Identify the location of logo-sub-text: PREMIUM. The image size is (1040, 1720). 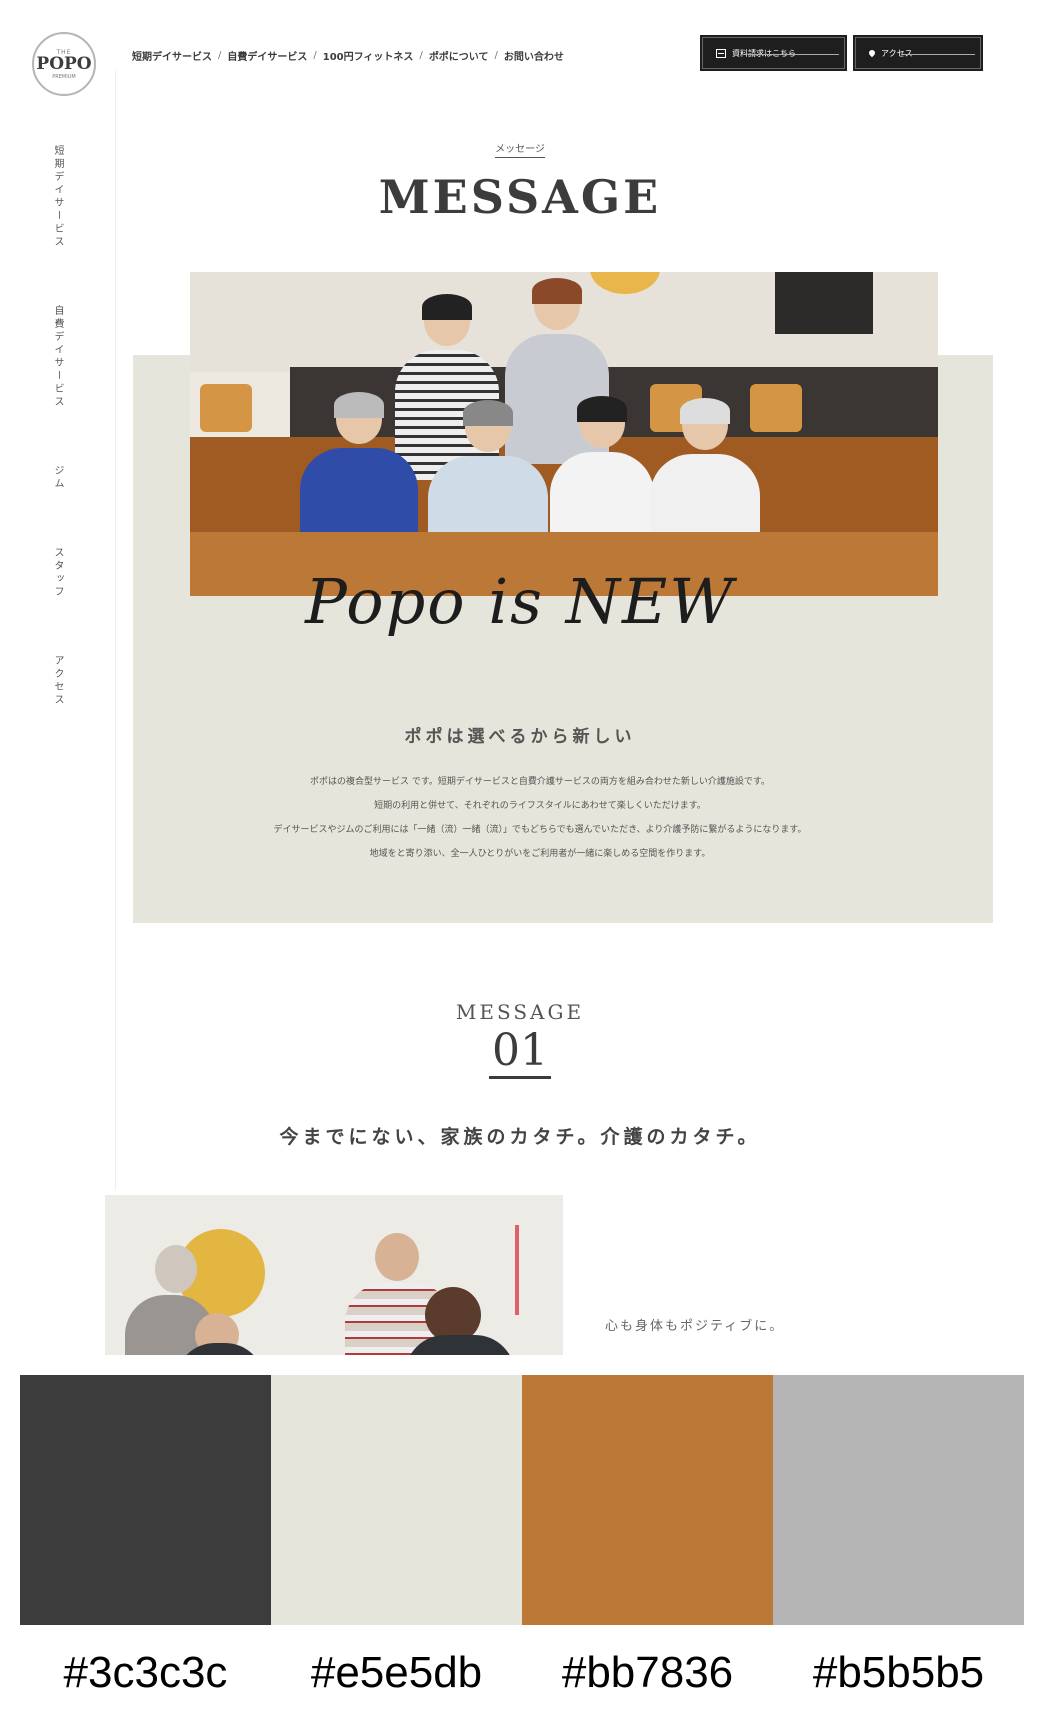
(64, 76).